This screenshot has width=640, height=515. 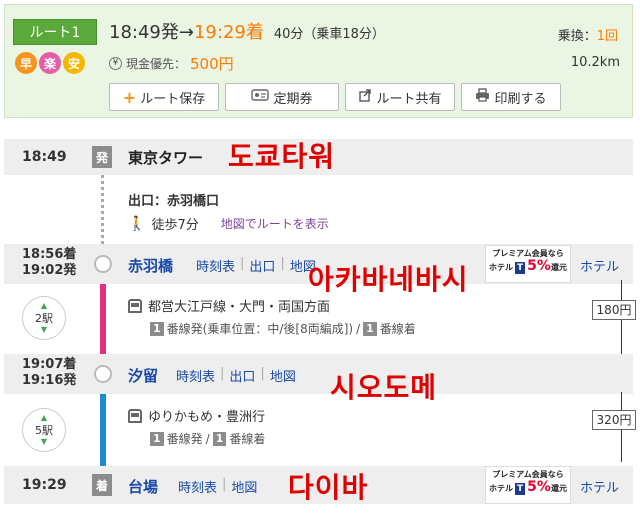 What do you see at coordinates (103, 428) in the screenshot?
I see `yurikamome-line-bar` at bounding box center [103, 428].